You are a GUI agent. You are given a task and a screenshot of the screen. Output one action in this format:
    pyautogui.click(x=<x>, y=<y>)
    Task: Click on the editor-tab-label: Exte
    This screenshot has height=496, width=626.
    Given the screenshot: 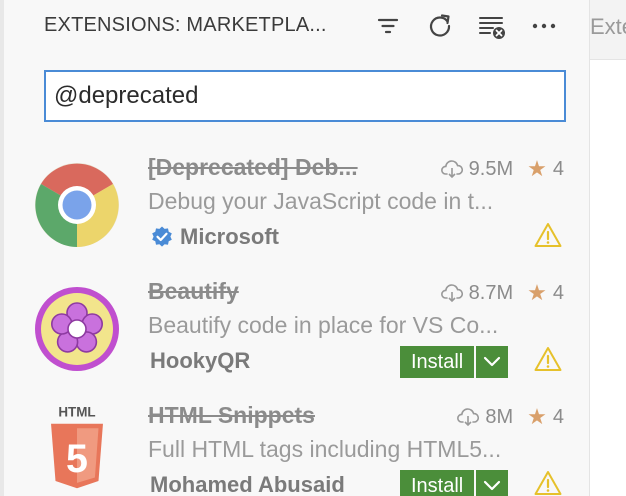 What is the action you would take?
    pyautogui.click(x=608, y=26)
    